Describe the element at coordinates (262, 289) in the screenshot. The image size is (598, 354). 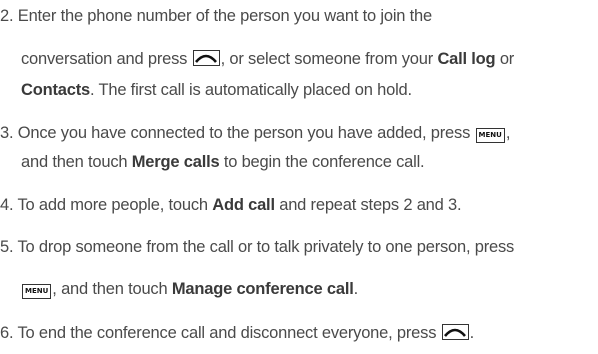
I see `manage-conference-term: Manage conference call` at that location.